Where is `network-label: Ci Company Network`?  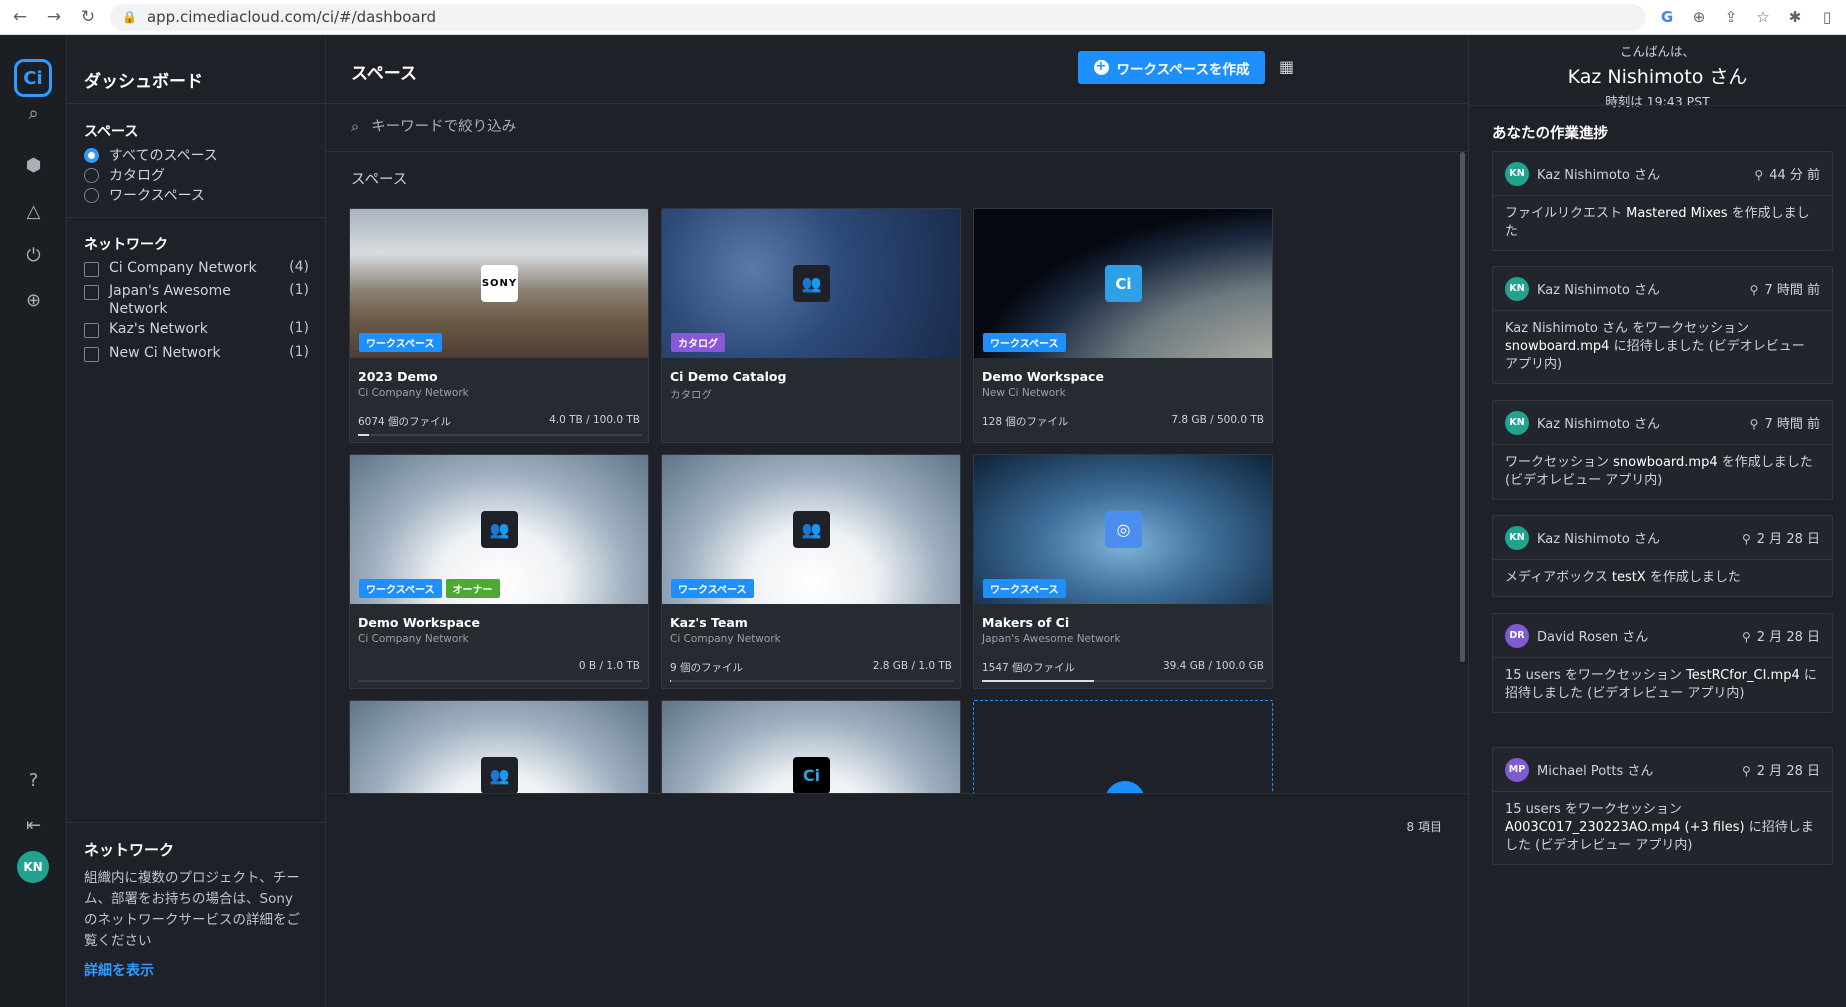
network-label: Ci Company Network is located at coordinates (183, 268).